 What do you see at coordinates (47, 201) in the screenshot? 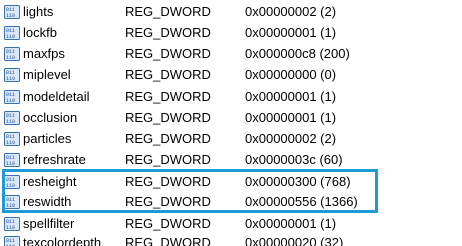
I see `value-name: reswidth` at bounding box center [47, 201].